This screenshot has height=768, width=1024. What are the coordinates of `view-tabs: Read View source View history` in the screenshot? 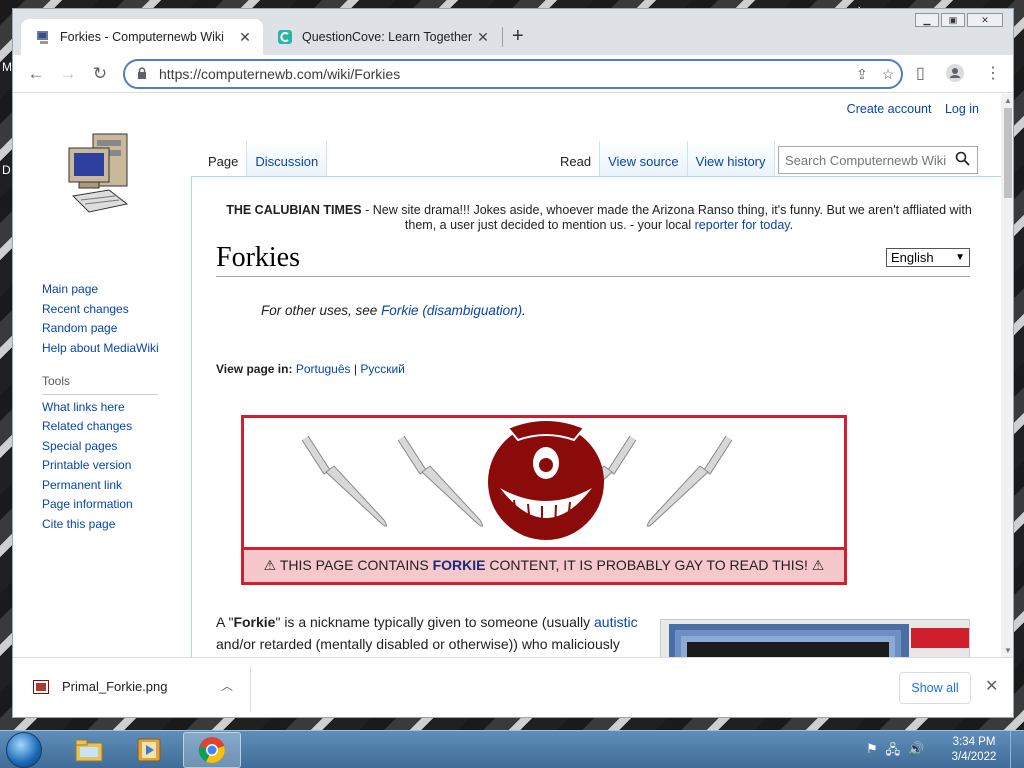 It's located at (663, 158).